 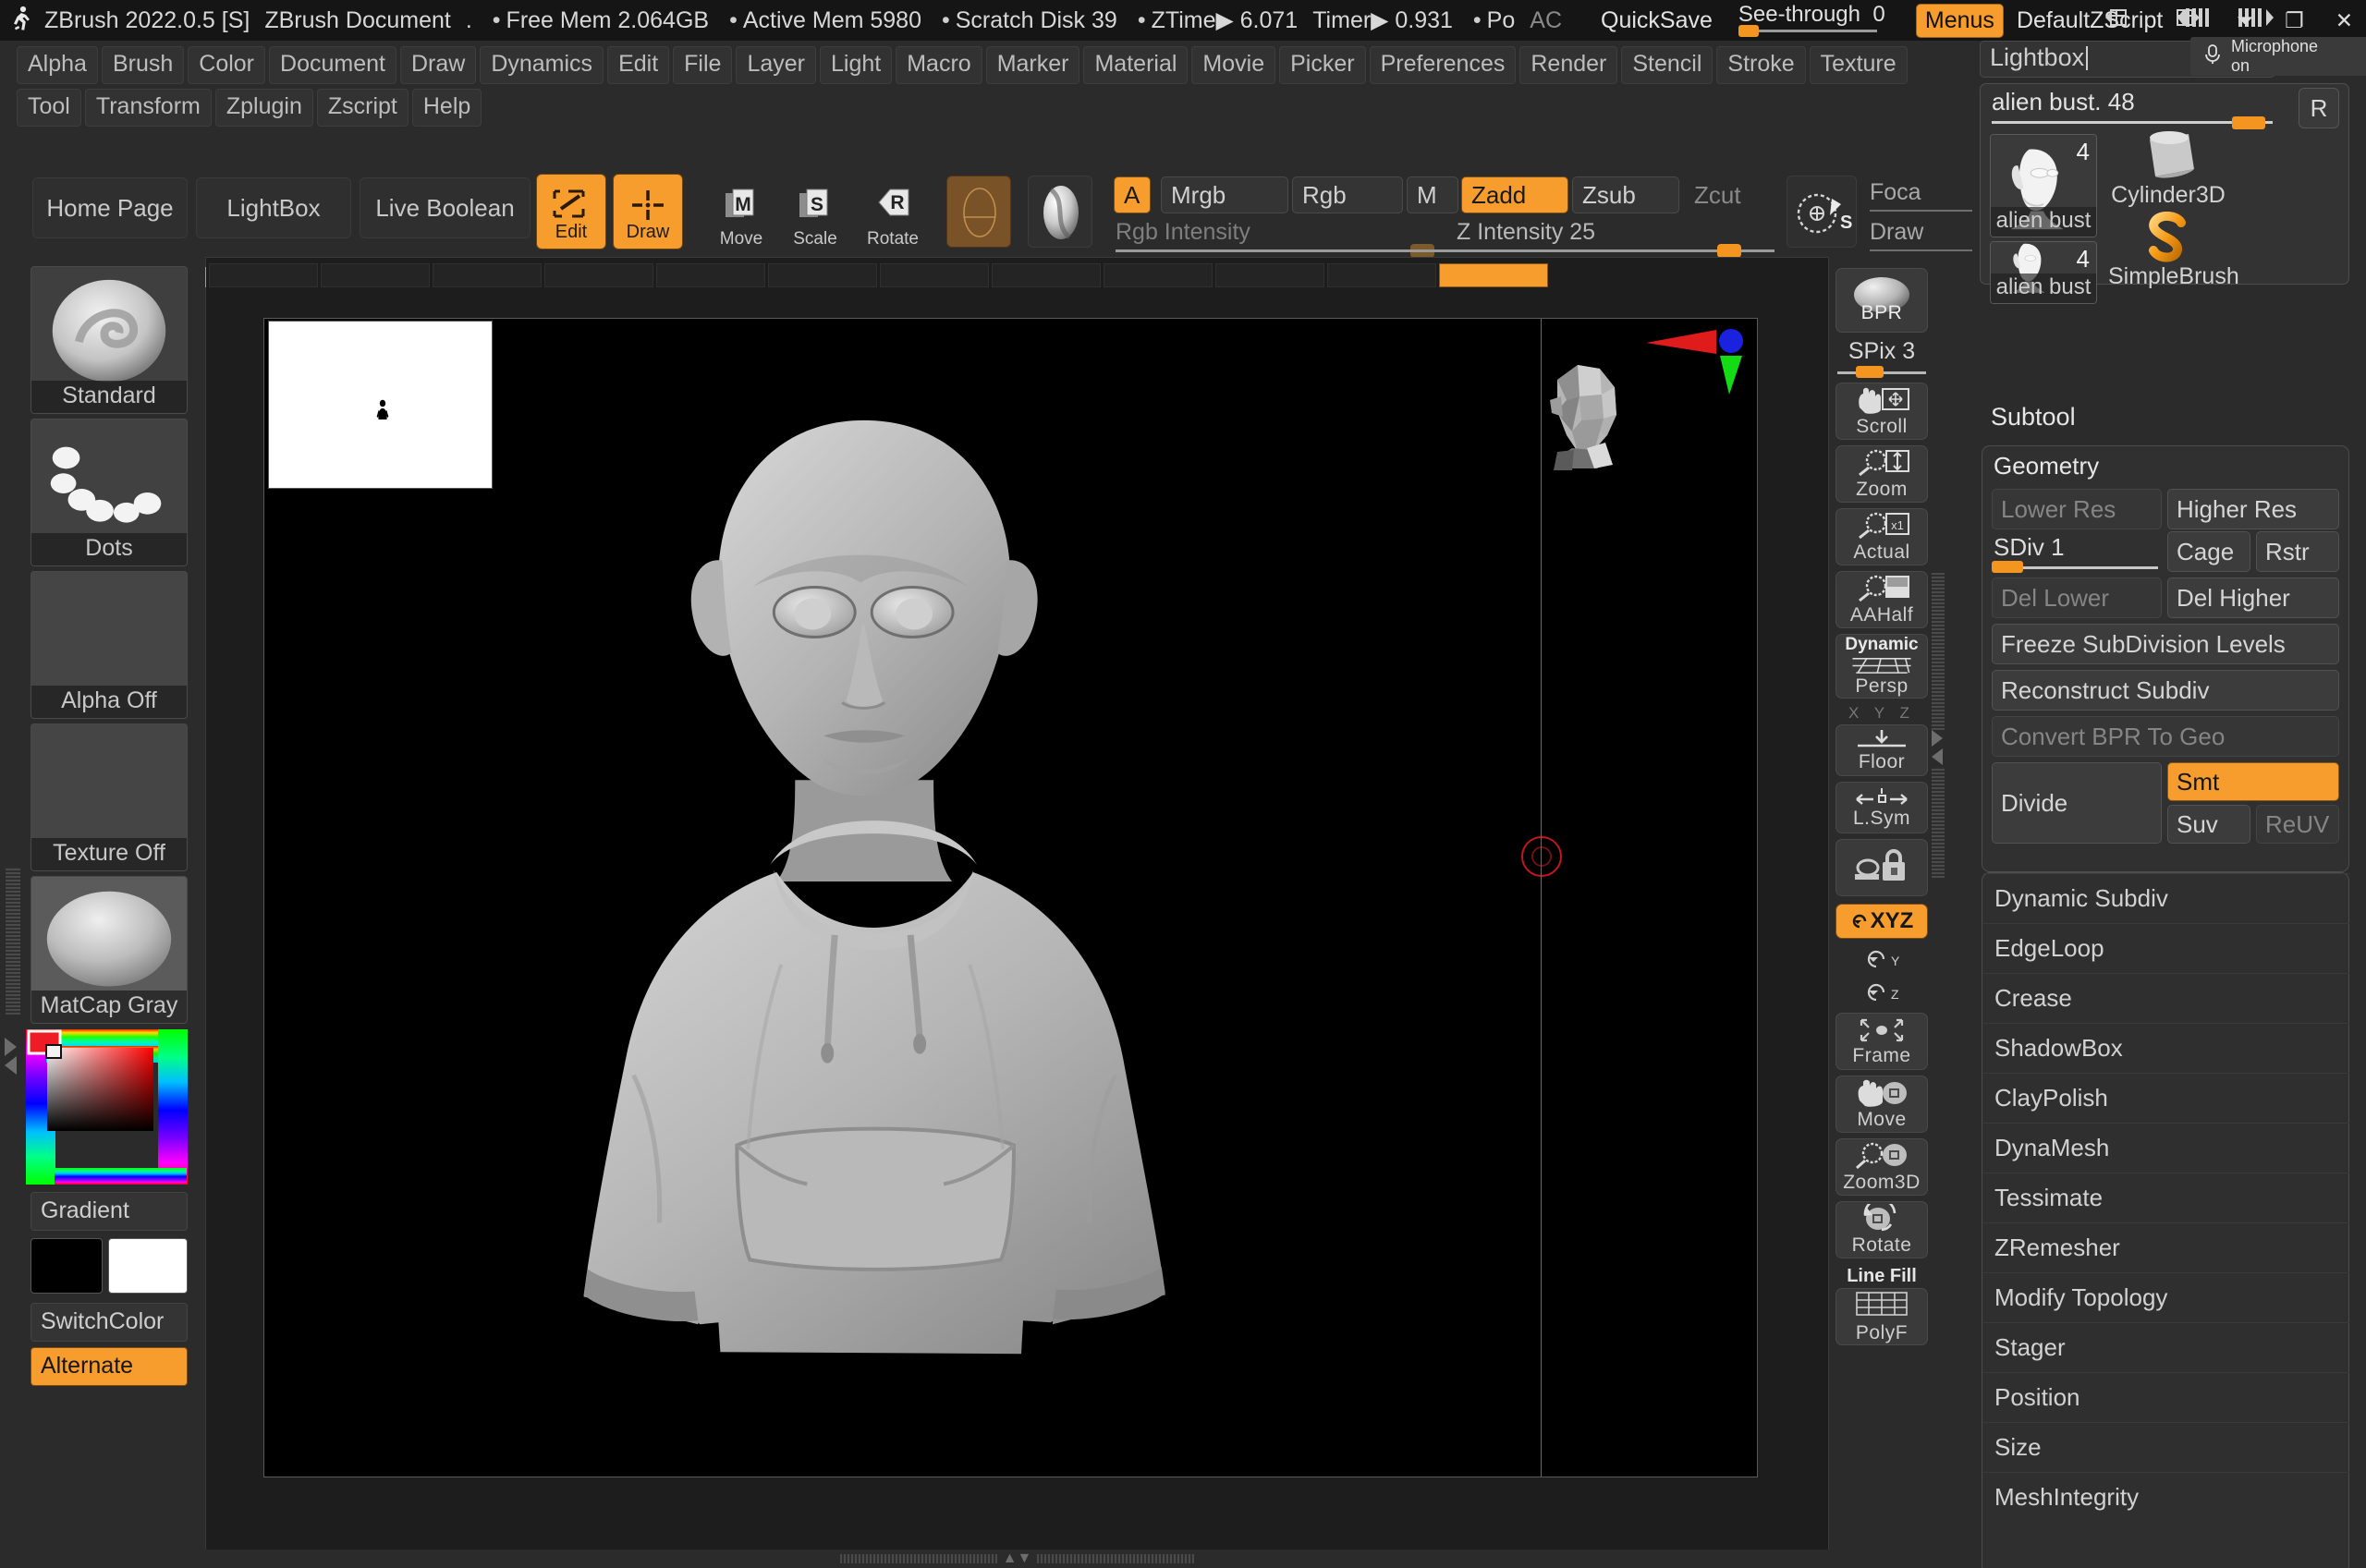 What do you see at coordinates (109, 645) in the screenshot?
I see `alpha-selector: Alpha Off` at bounding box center [109, 645].